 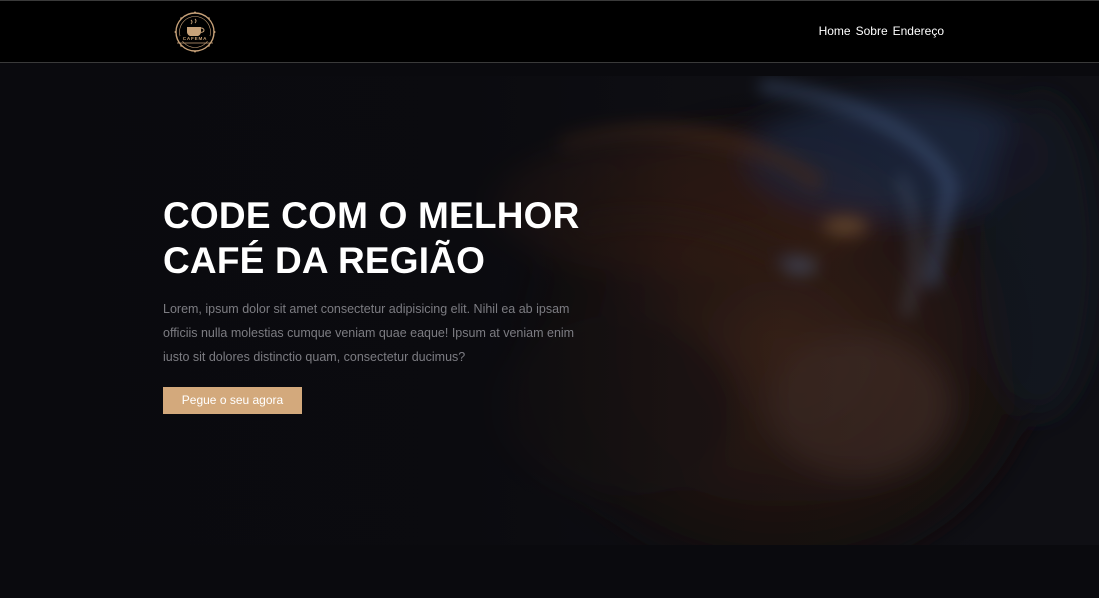 I want to click on top-navbar: CAFEMA Home Sobre Endereço, so click(x=549, y=31).